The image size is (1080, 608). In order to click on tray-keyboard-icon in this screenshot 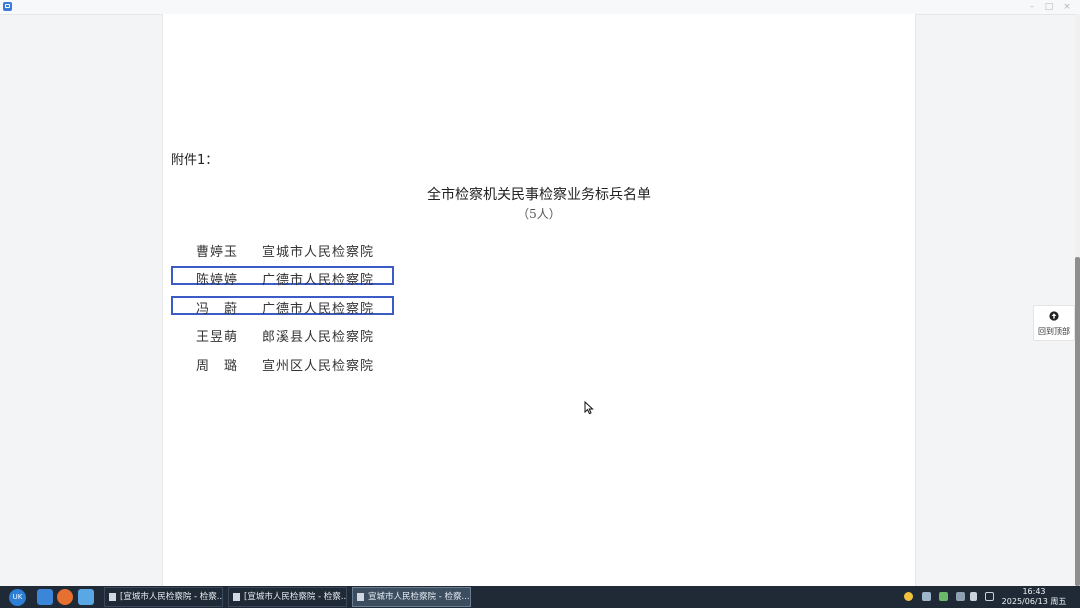, I will do `click(960, 596)`.